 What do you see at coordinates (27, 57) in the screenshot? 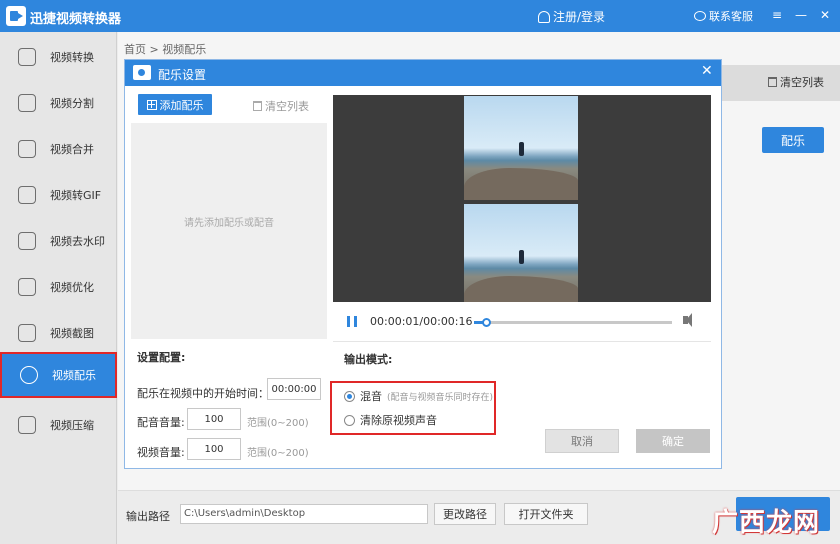
I see `convert-icon` at bounding box center [27, 57].